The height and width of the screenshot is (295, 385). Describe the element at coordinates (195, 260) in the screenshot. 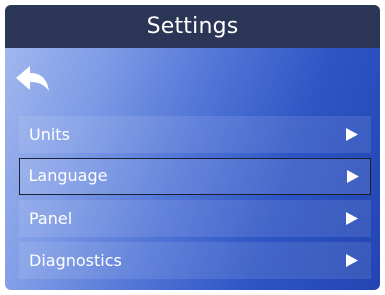

I see `menu-item-diagnostics: Diagnostics` at that location.